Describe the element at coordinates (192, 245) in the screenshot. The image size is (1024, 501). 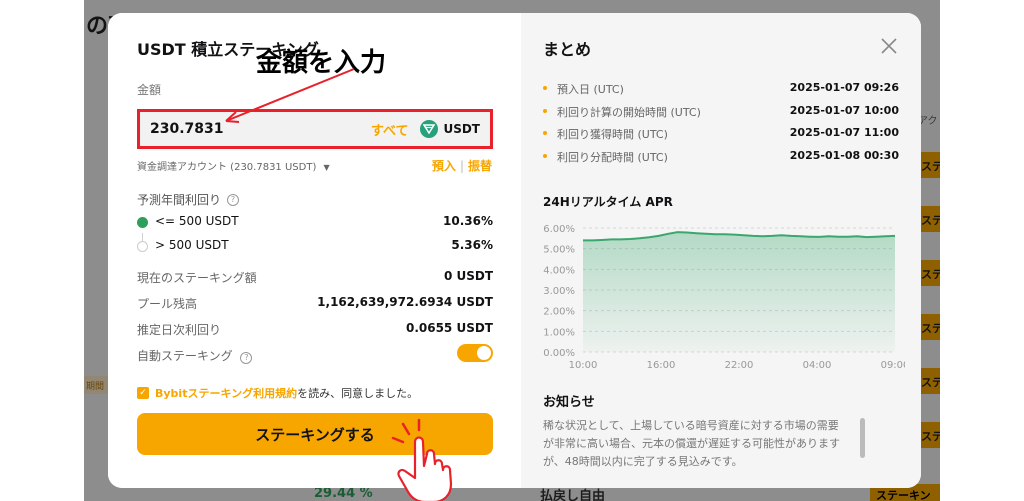
I see `tier-label: > 500 USDT` at that location.